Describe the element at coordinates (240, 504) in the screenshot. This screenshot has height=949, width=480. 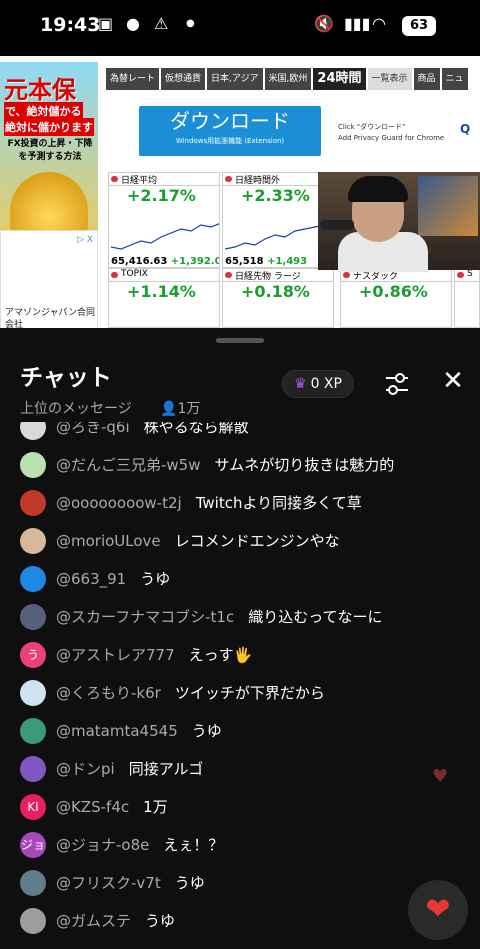
I see `chat-message: @oooooooow-t2j Twitchより同接多くて草` at that location.